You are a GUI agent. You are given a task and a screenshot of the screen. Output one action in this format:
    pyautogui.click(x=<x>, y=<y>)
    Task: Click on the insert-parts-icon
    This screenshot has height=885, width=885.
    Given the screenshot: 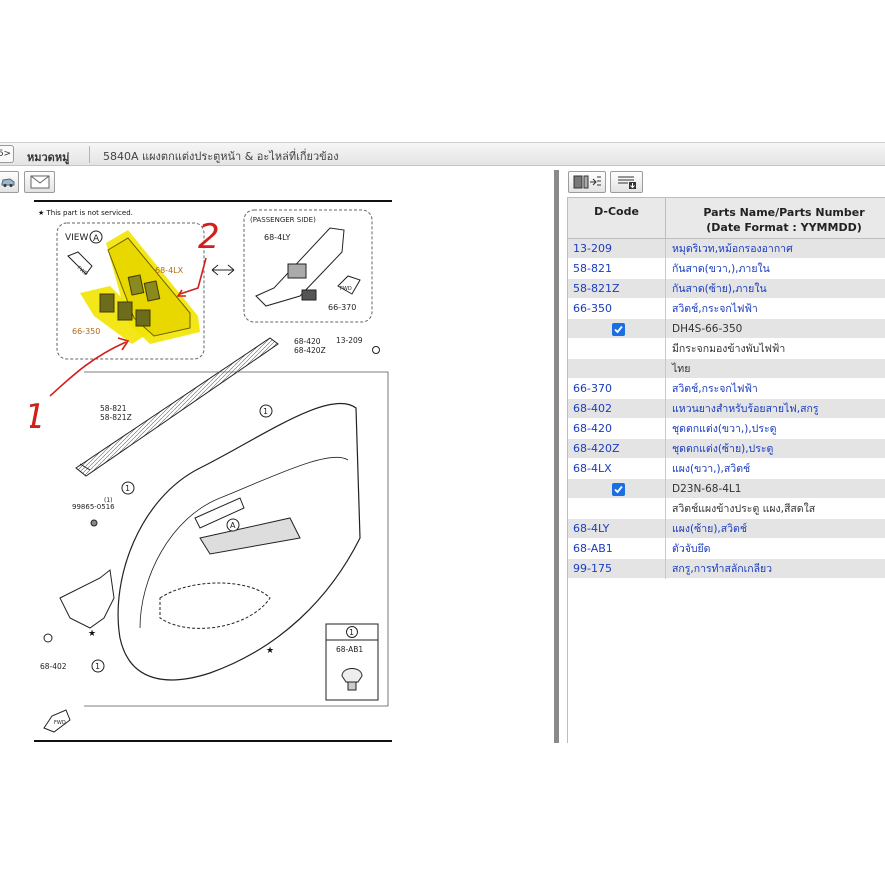 What is the action you would take?
    pyautogui.click(x=587, y=182)
    